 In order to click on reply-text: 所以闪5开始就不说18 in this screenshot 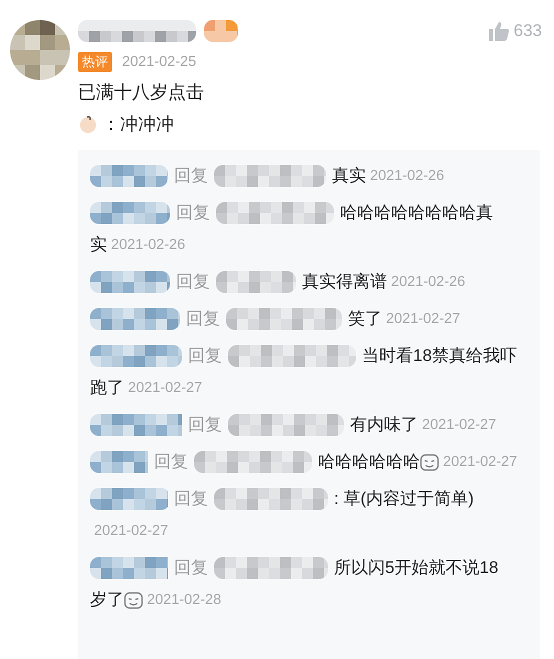, I will do `click(416, 568)`.